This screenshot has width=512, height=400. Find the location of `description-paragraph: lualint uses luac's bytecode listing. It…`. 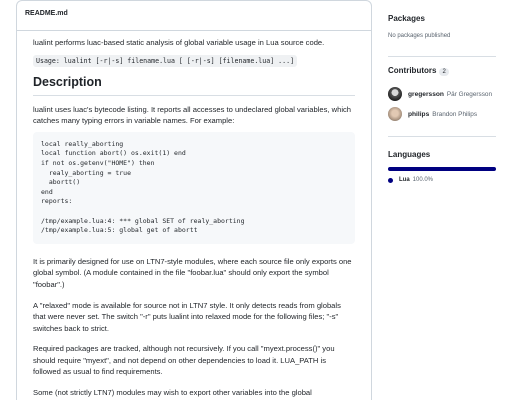

description-paragraph: lualint uses luac's bytecode listing. It… is located at coordinates (192, 115).